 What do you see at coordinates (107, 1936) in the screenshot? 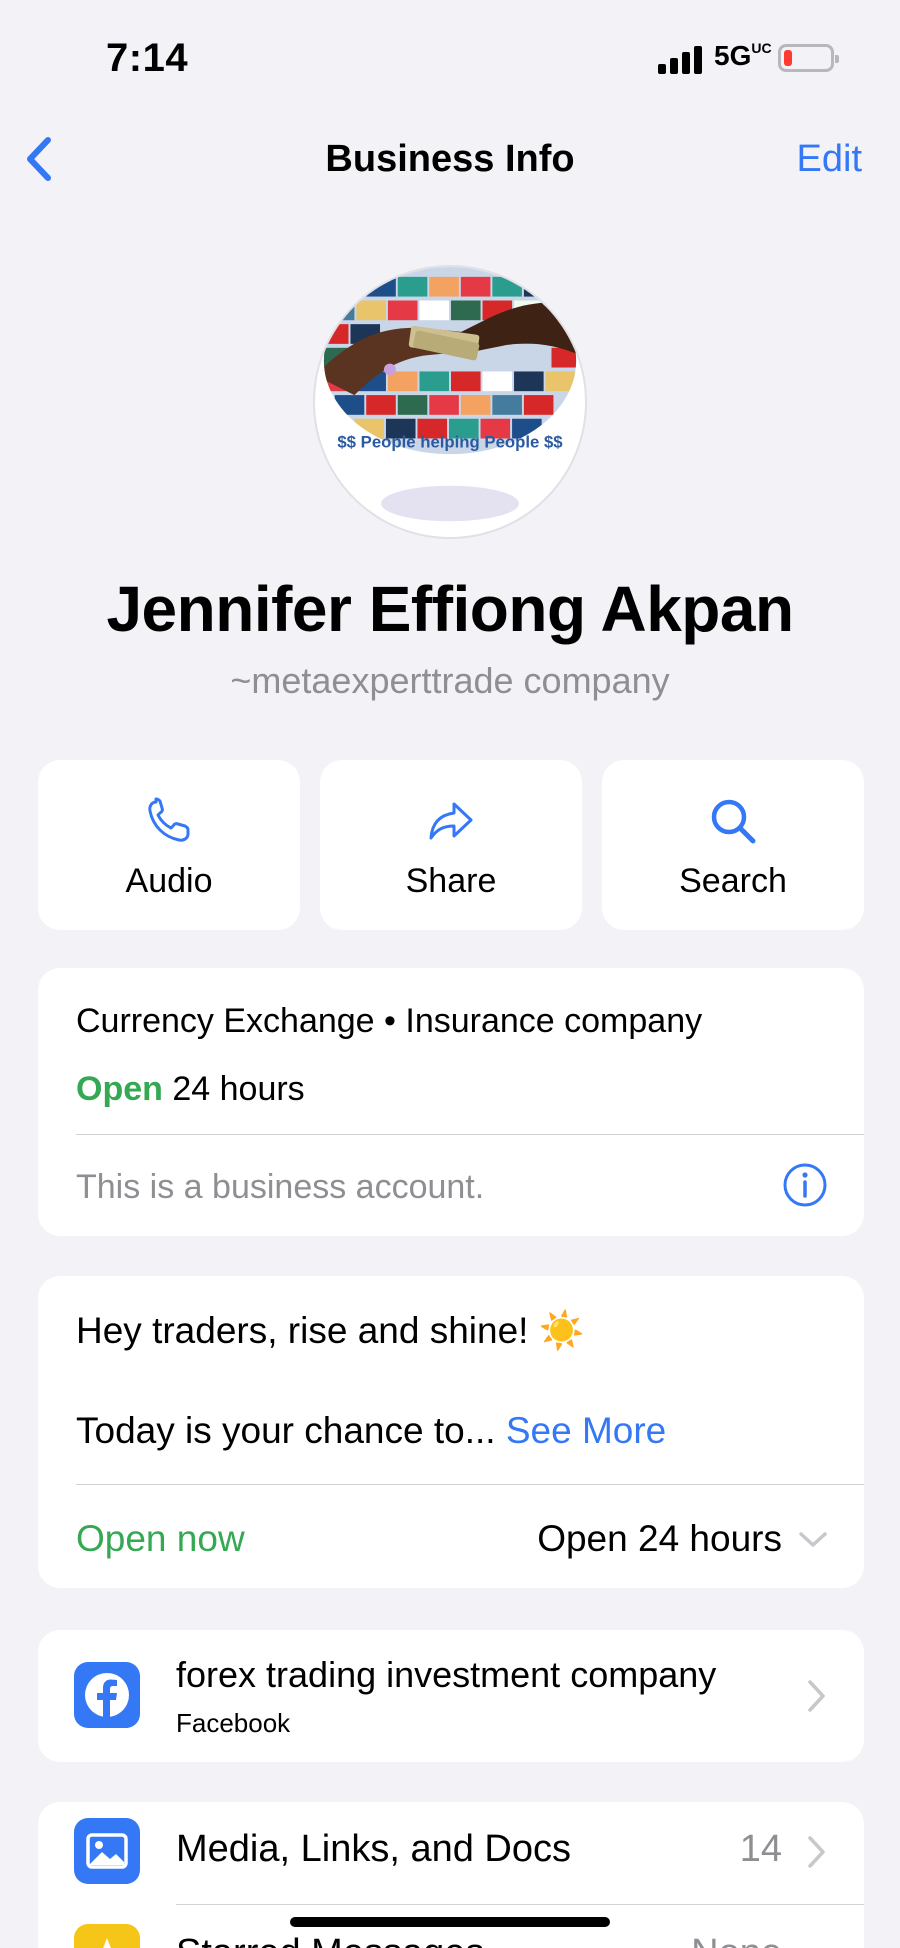
I see `star-icon` at bounding box center [107, 1936].